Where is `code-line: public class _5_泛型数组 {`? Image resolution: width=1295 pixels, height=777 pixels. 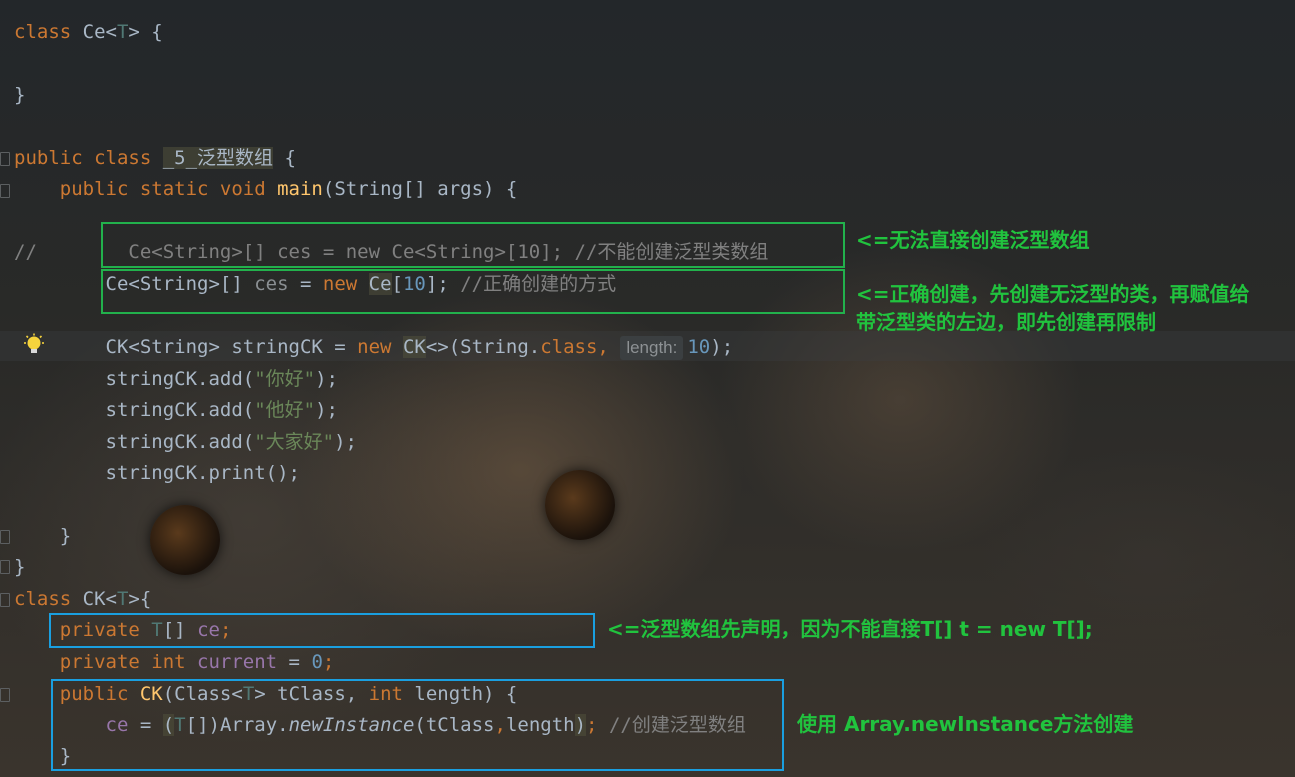 code-line: public class _5_泛型数组 { is located at coordinates (155, 158).